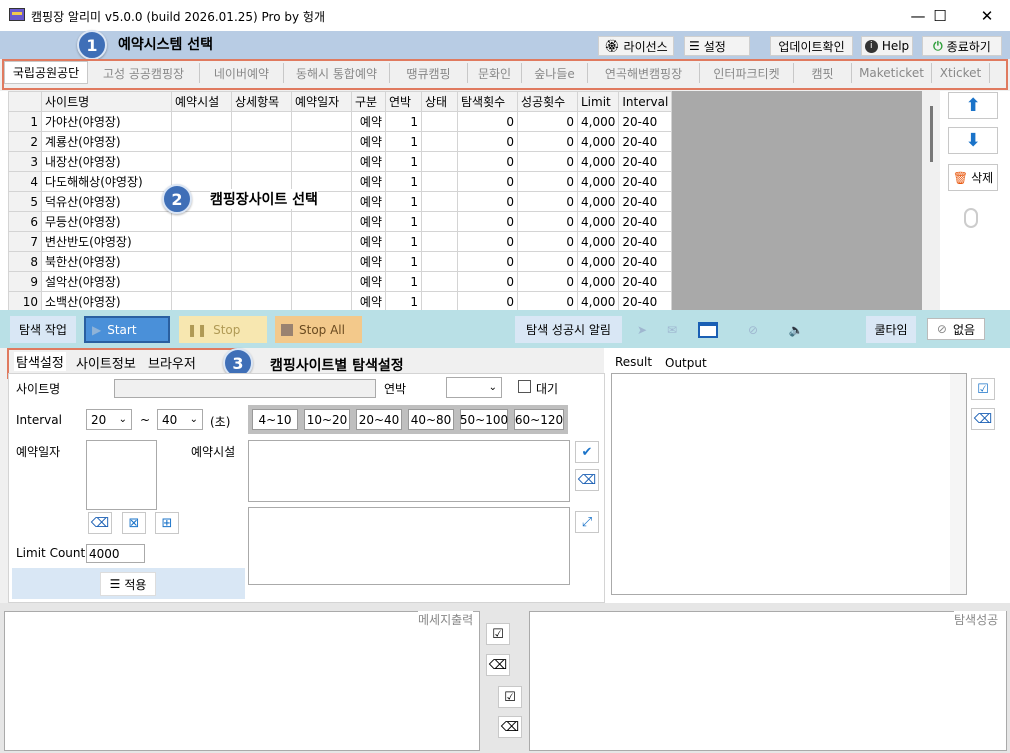  I want to click on interval-from-select: 20 ⌄, so click(109, 419).